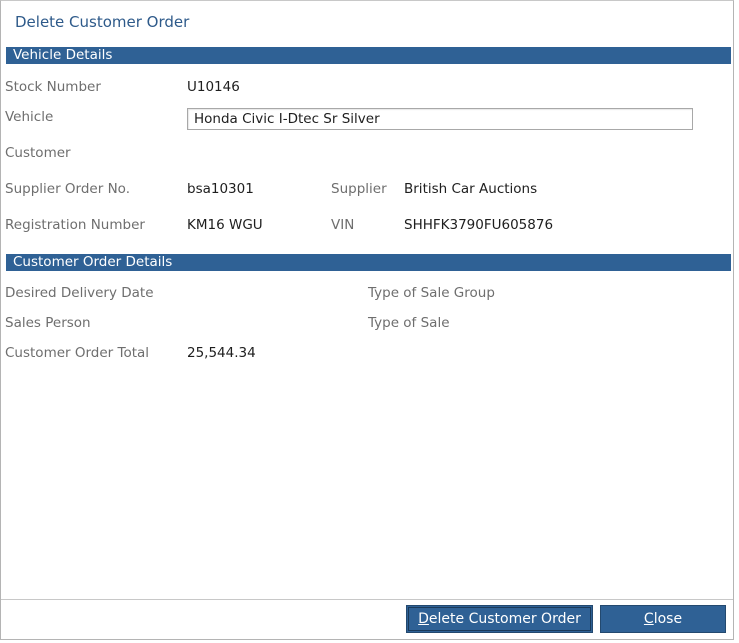 This screenshot has width=739, height=643. What do you see at coordinates (67, 189) in the screenshot?
I see `supplier-order-label: Supplier Order No.` at bounding box center [67, 189].